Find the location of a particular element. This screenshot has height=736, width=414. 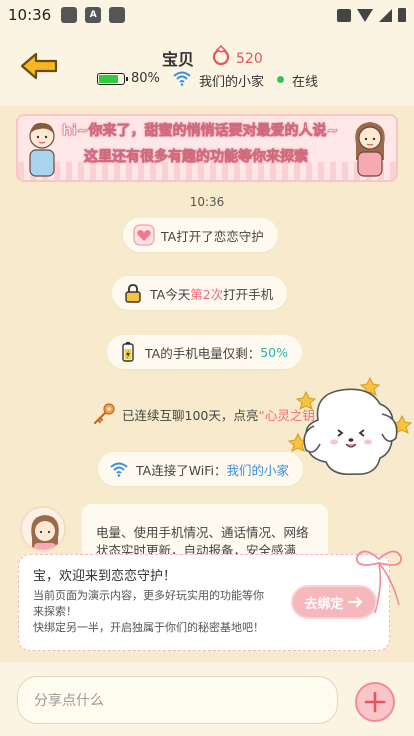

event-guard-opened: TA打开了恋恋守护 is located at coordinates (200, 235).